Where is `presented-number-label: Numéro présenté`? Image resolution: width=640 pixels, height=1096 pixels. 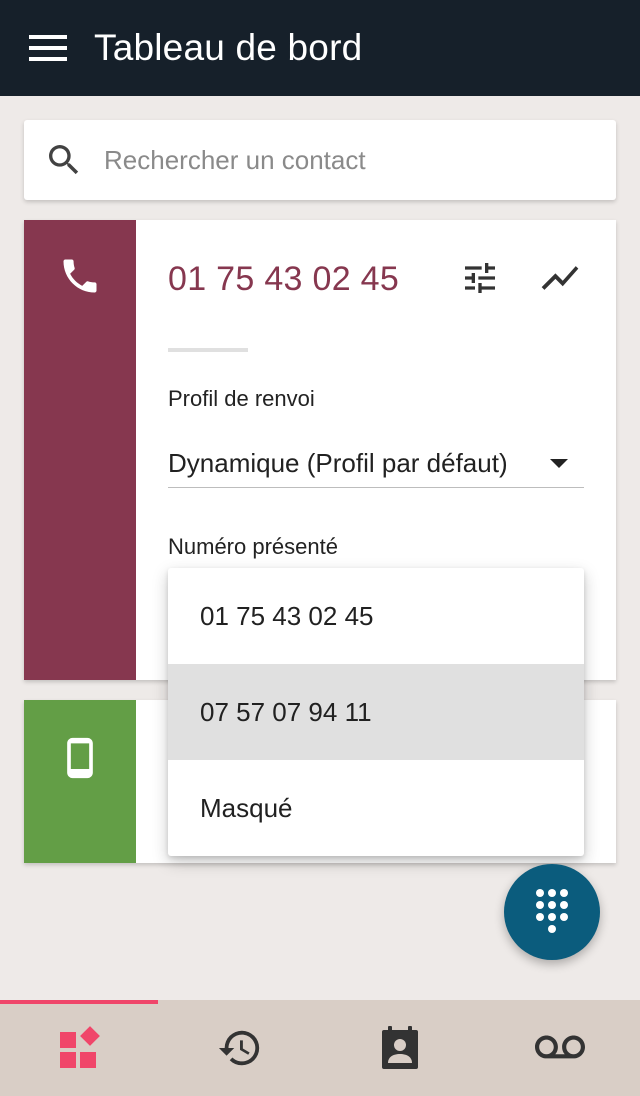
presented-number-label: Numéro présenté is located at coordinates (253, 546).